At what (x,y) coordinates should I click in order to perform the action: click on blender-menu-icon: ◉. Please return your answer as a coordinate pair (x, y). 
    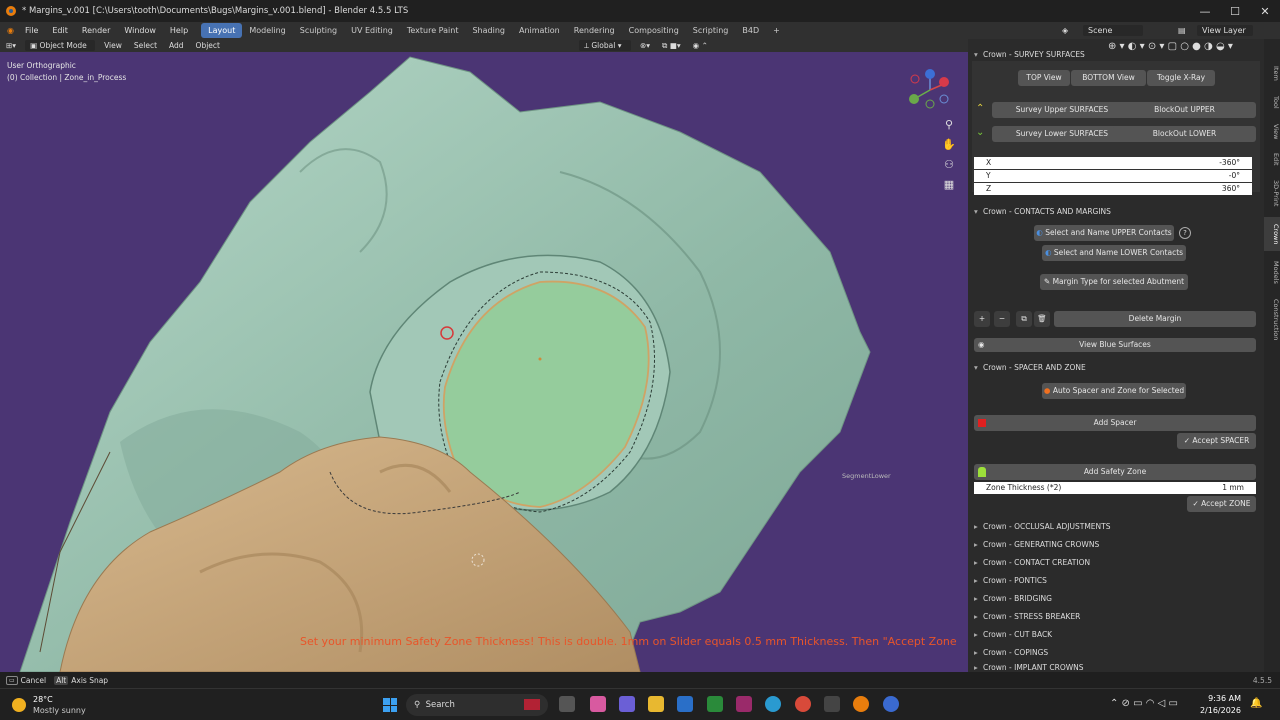
    Looking at the image, I should click on (9, 30).